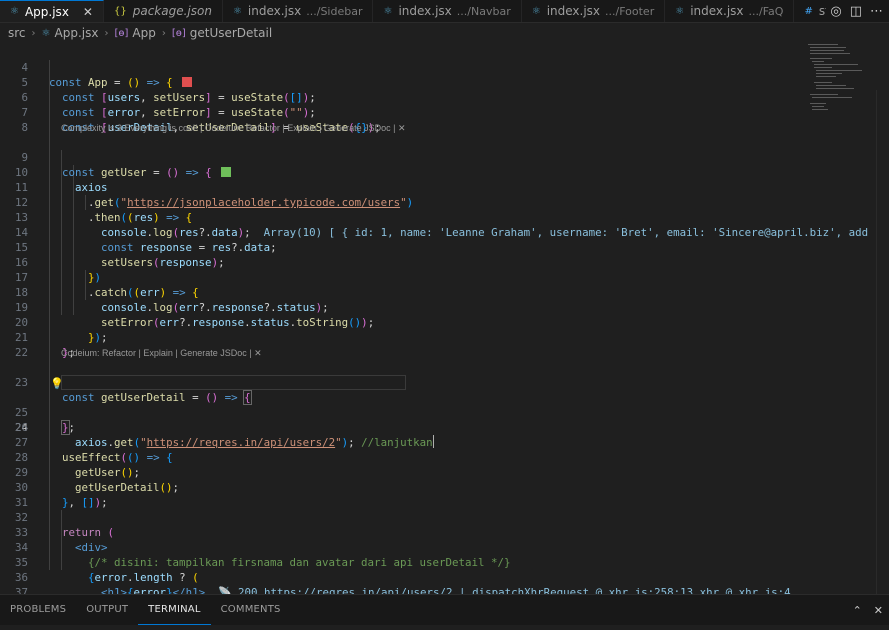  I want to click on code-line: 28 getUser();, so click(444, 457).